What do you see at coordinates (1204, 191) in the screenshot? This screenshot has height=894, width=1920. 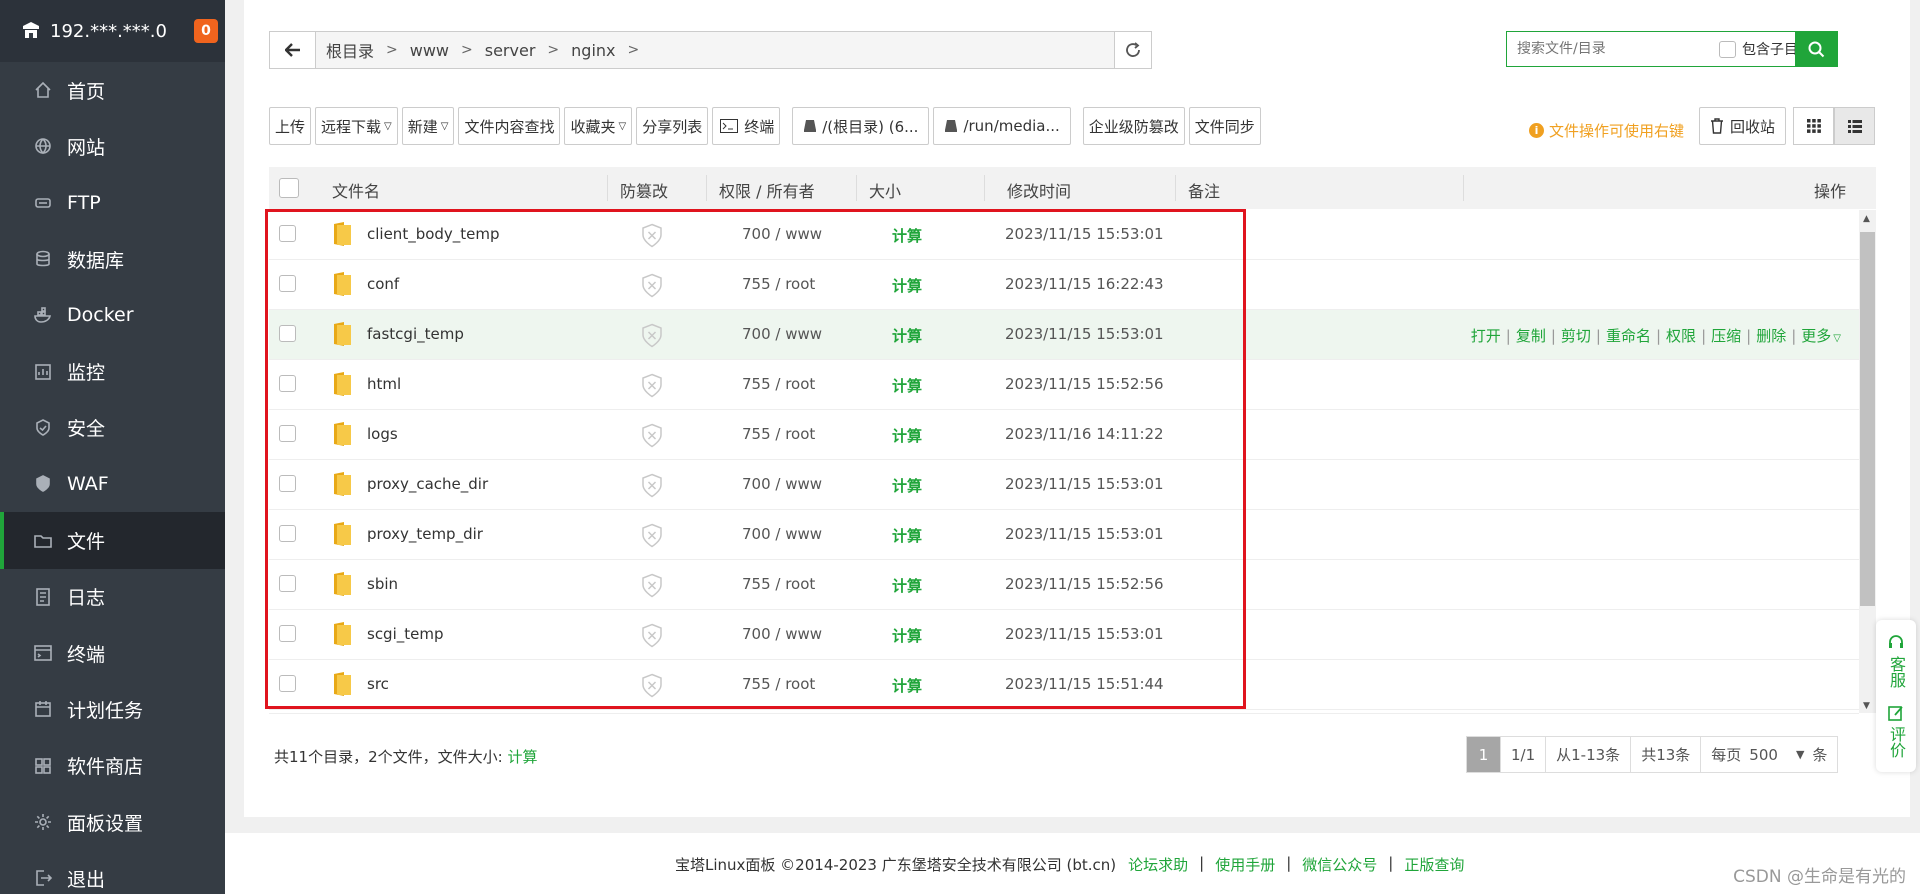 I see `header-note: 备注` at bounding box center [1204, 191].